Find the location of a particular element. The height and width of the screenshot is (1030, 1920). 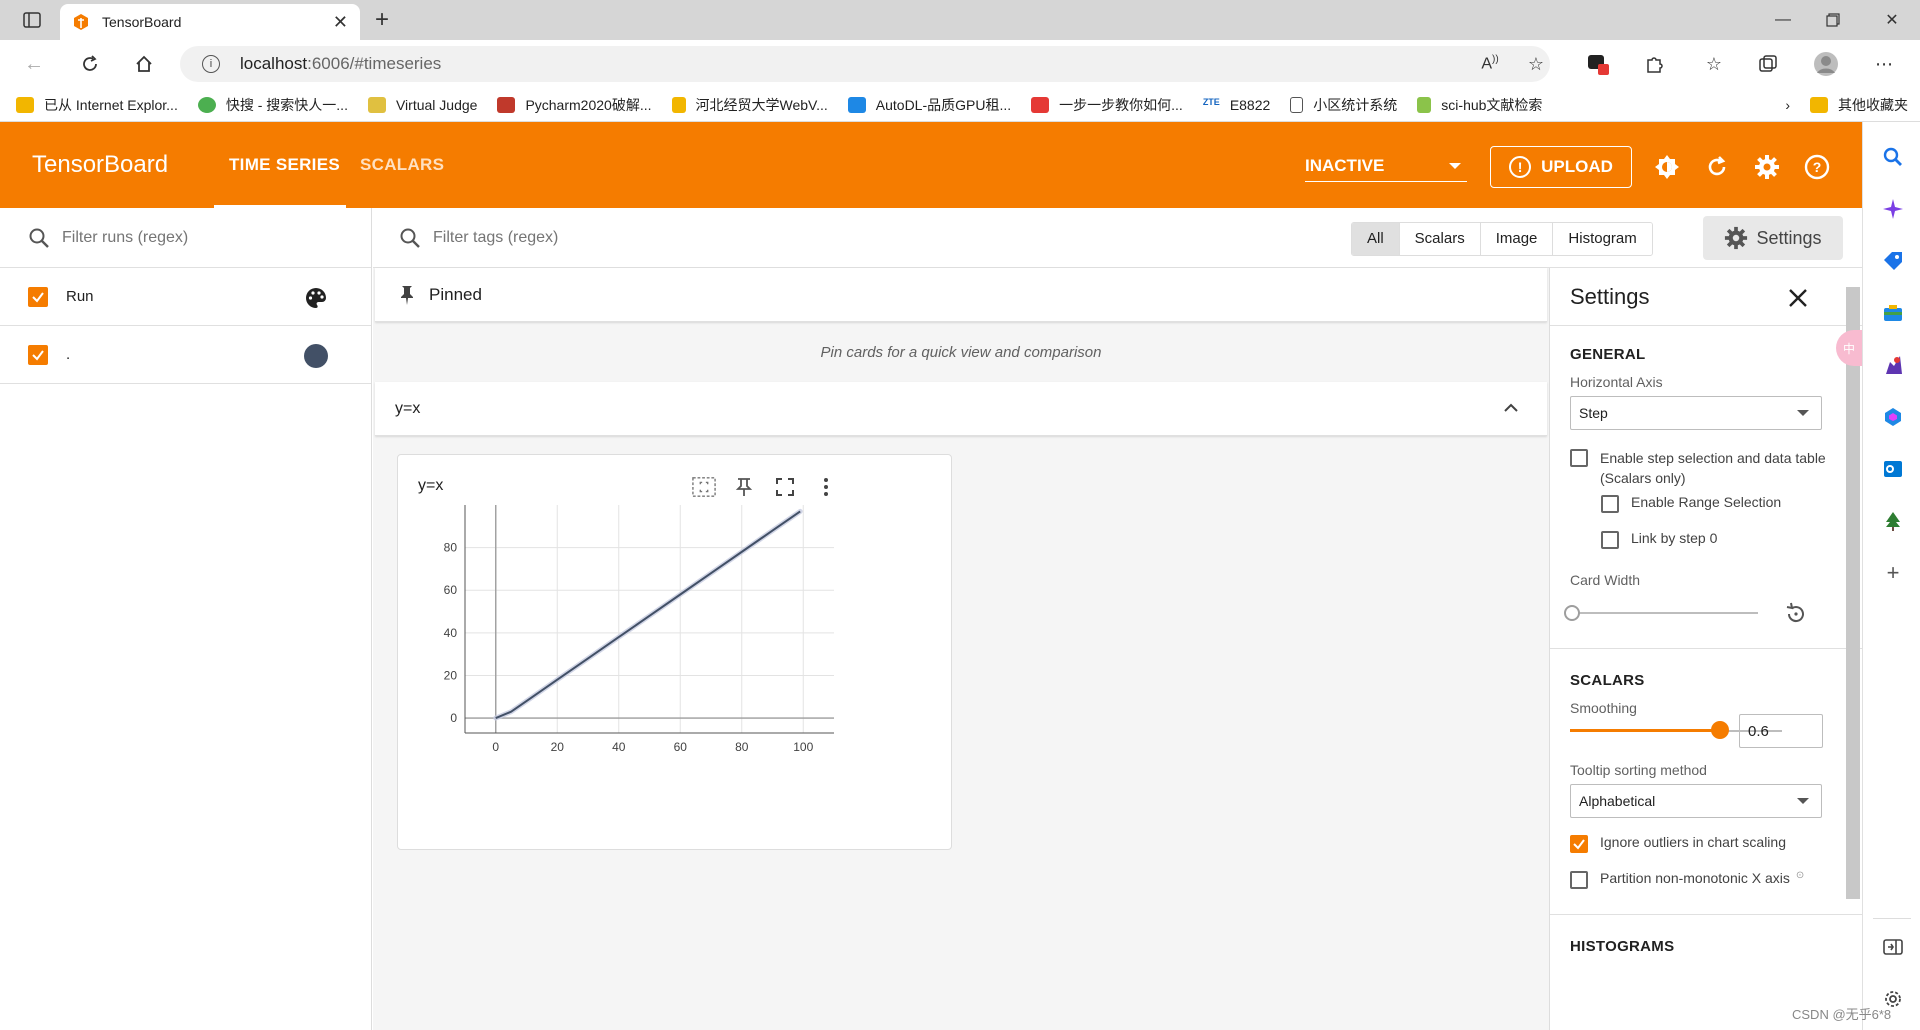

palette-icon is located at coordinates (316, 298).